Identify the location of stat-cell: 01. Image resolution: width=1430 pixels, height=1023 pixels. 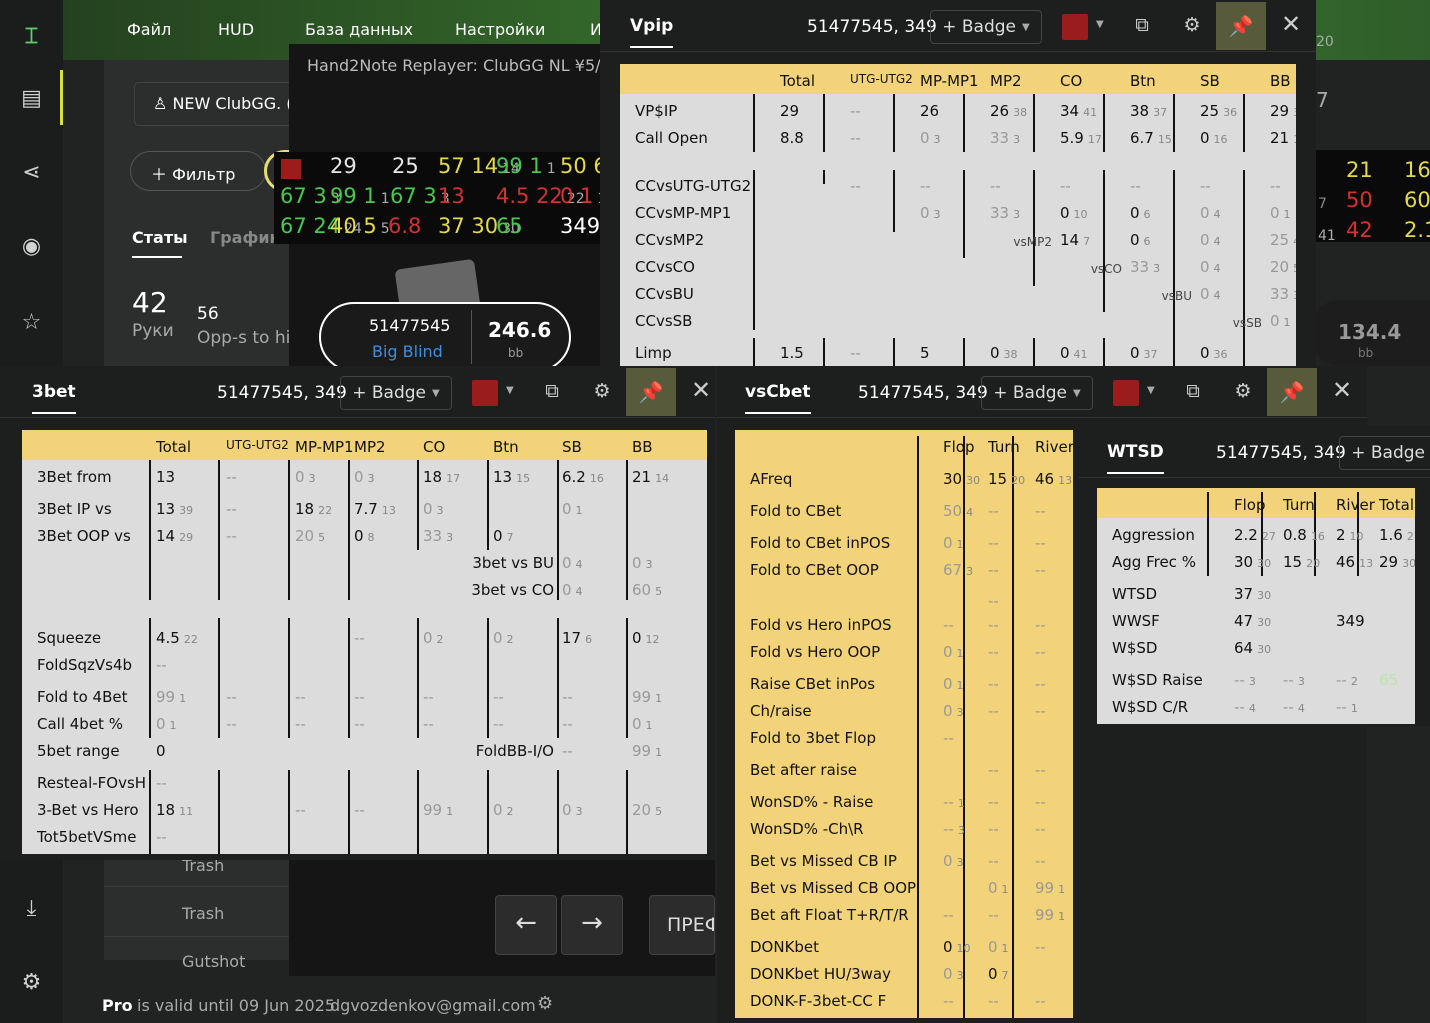
(1280, 213).